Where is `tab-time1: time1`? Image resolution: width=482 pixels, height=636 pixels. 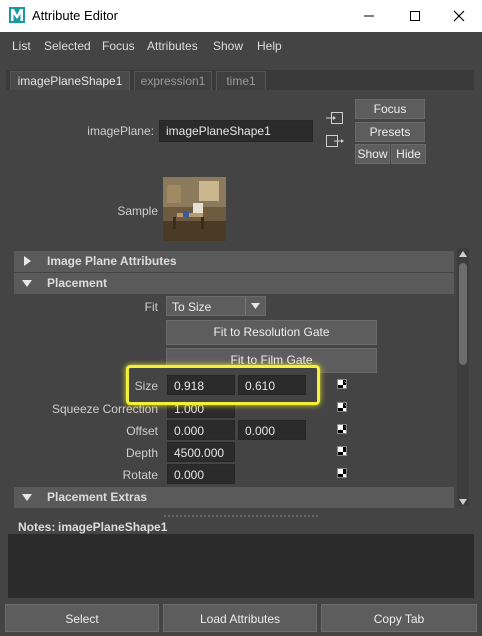 tab-time1: time1 is located at coordinates (241, 80).